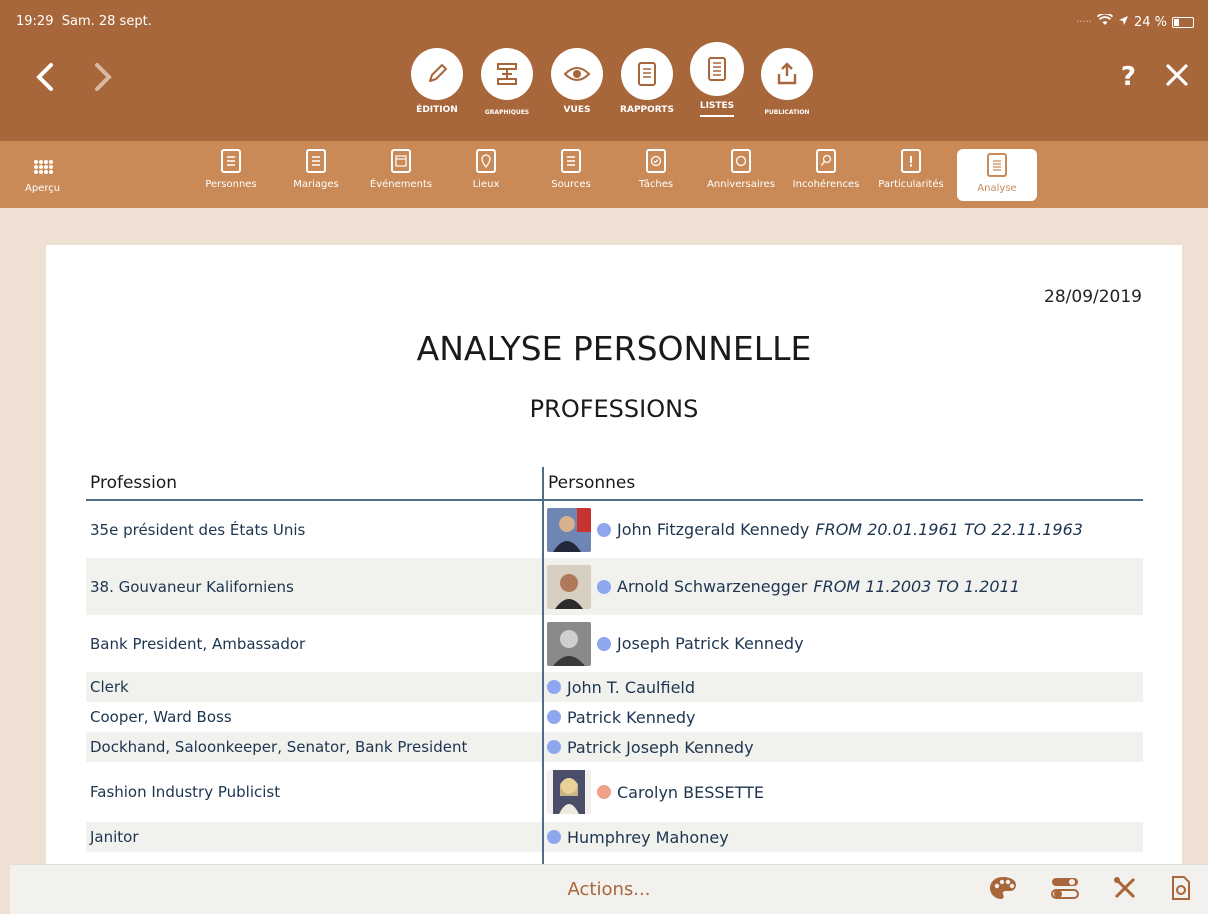  What do you see at coordinates (571, 161) in the screenshot?
I see `sources-icon` at bounding box center [571, 161].